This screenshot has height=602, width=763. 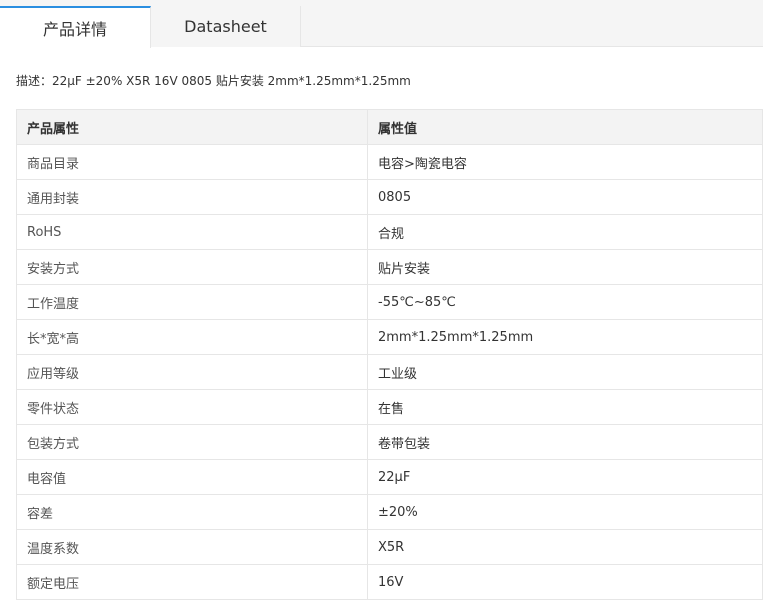 I want to click on attribute-value: X5R, so click(x=565, y=547).